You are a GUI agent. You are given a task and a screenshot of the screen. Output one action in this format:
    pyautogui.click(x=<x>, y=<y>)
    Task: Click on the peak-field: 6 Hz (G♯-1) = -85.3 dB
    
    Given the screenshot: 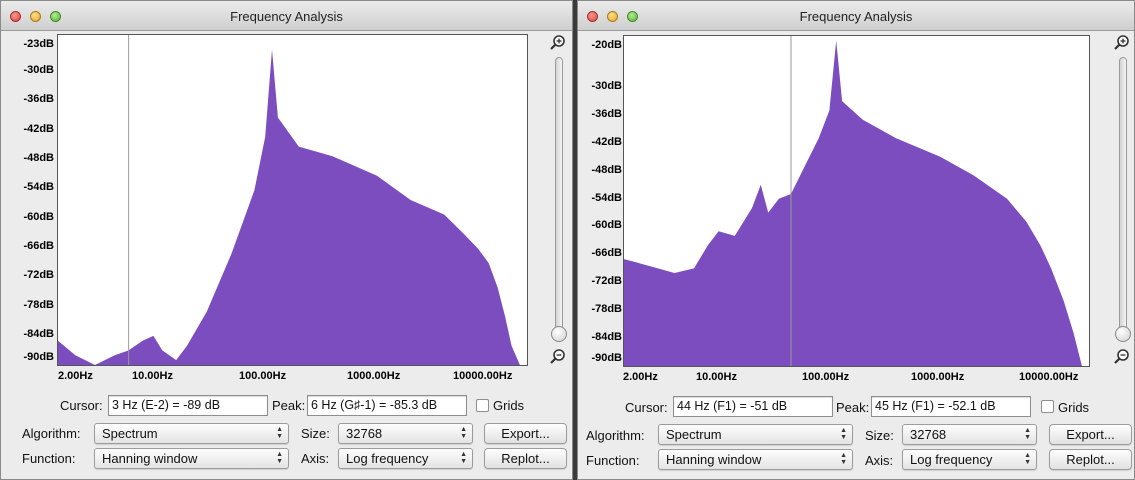 What is the action you would take?
    pyautogui.click(x=387, y=405)
    